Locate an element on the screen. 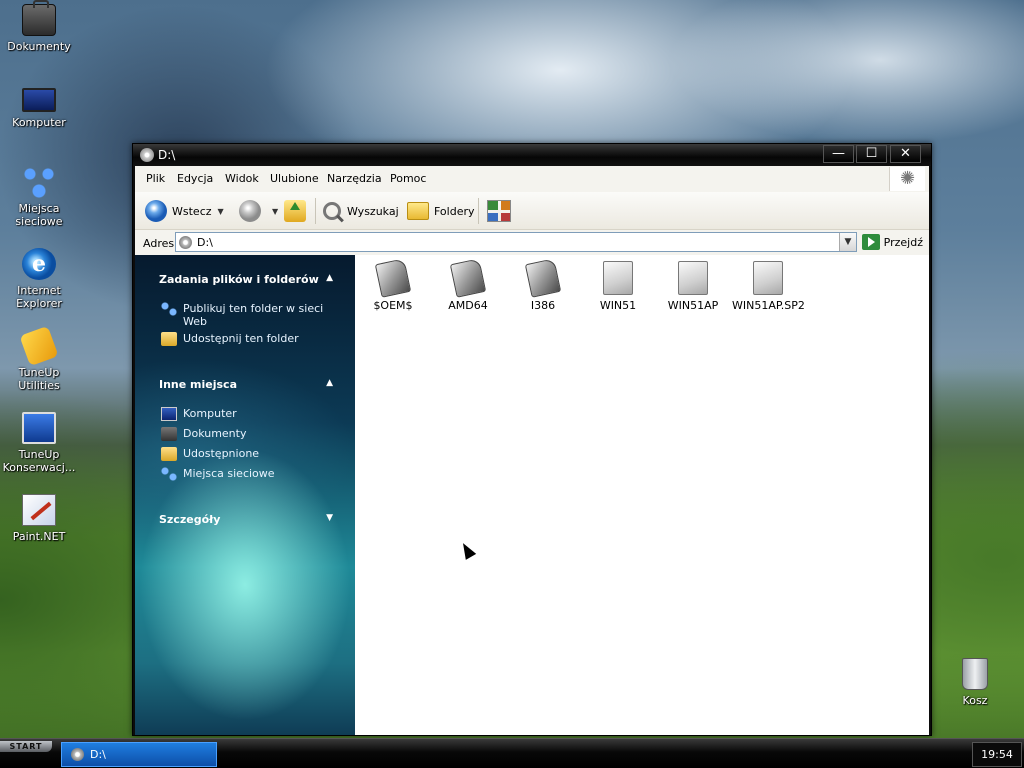  menu-plik: Plik is located at coordinates (155, 178).